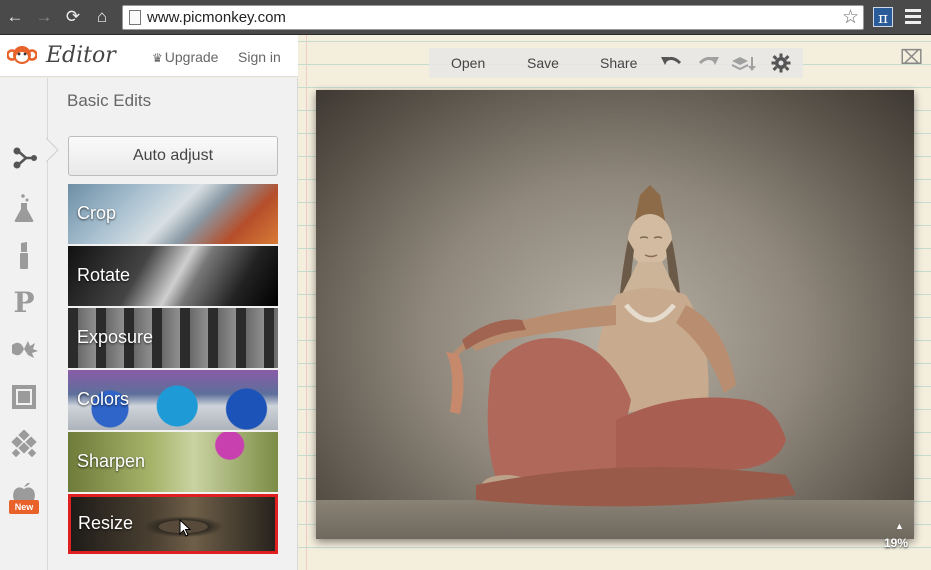 The image size is (931, 570). I want to click on star-icon: ☆, so click(850, 17).